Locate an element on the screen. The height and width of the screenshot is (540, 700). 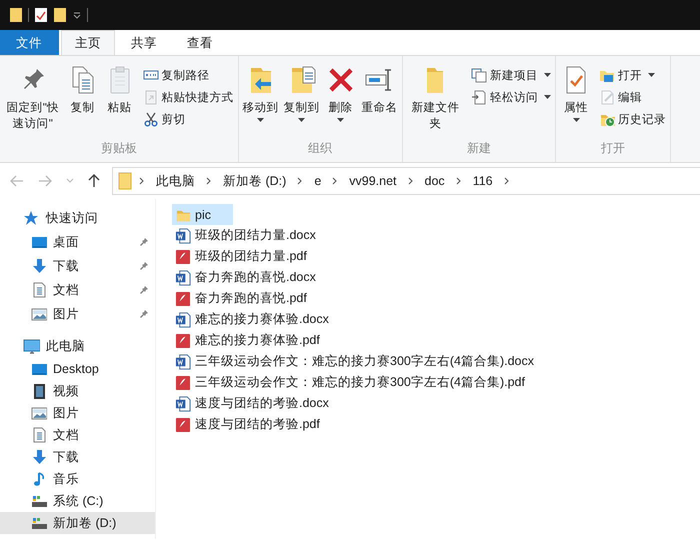
new-item-icon is located at coordinates (479, 75).